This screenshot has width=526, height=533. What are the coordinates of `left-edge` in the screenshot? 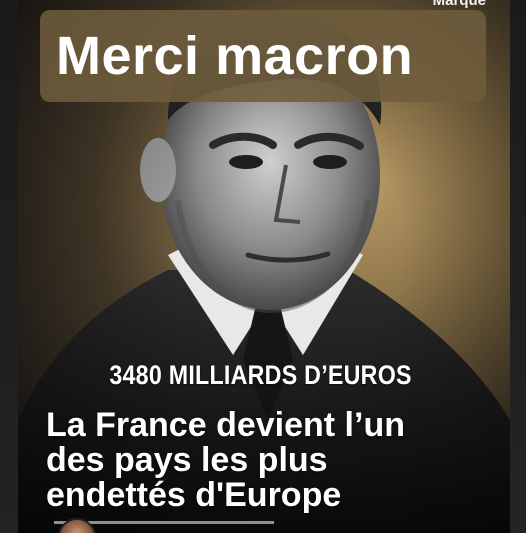 It's located at (9, 266).